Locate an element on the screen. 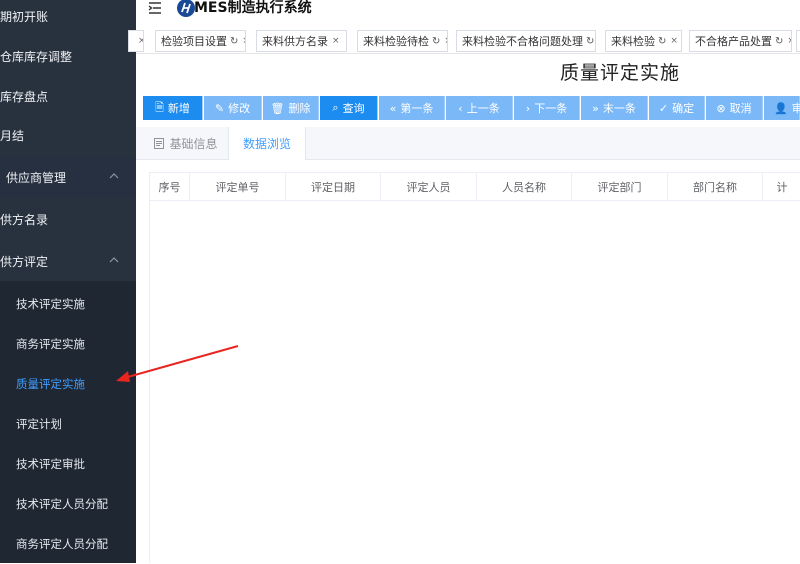 The height and width of the screenshot is (564, 800). query-button: ⌕ 查询 is located at coordinates (349, 108).